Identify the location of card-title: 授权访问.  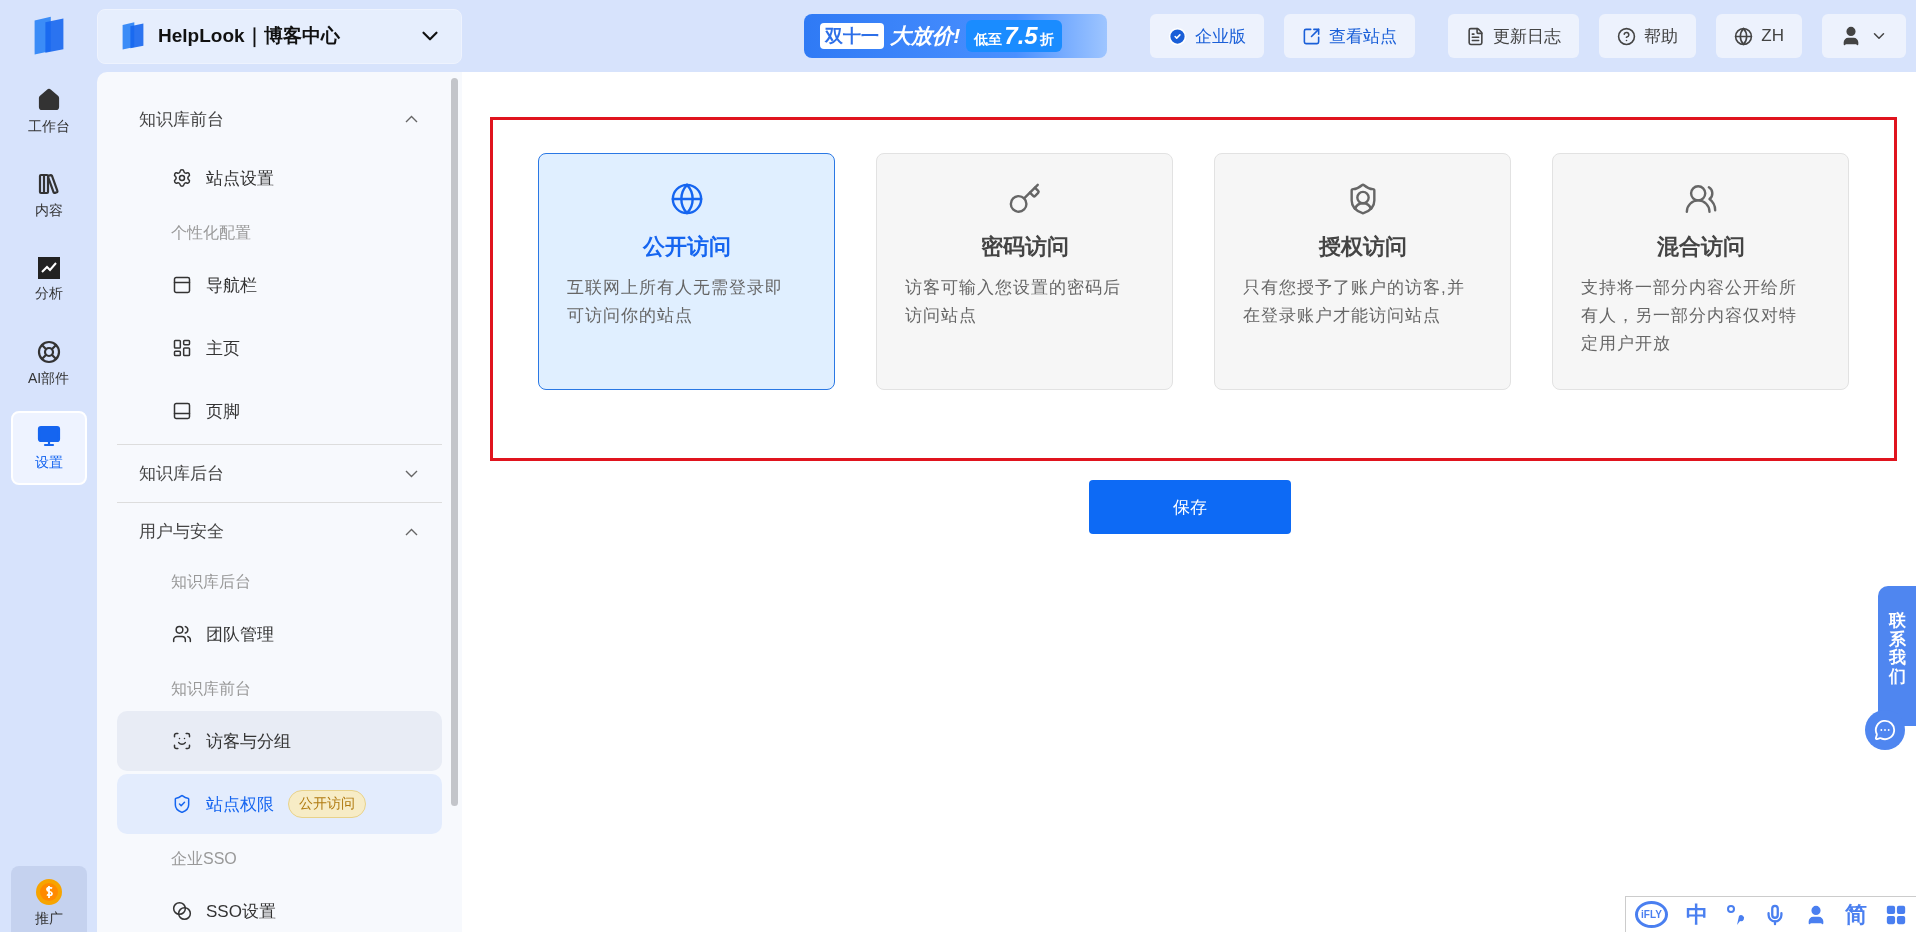
(1362, 247).